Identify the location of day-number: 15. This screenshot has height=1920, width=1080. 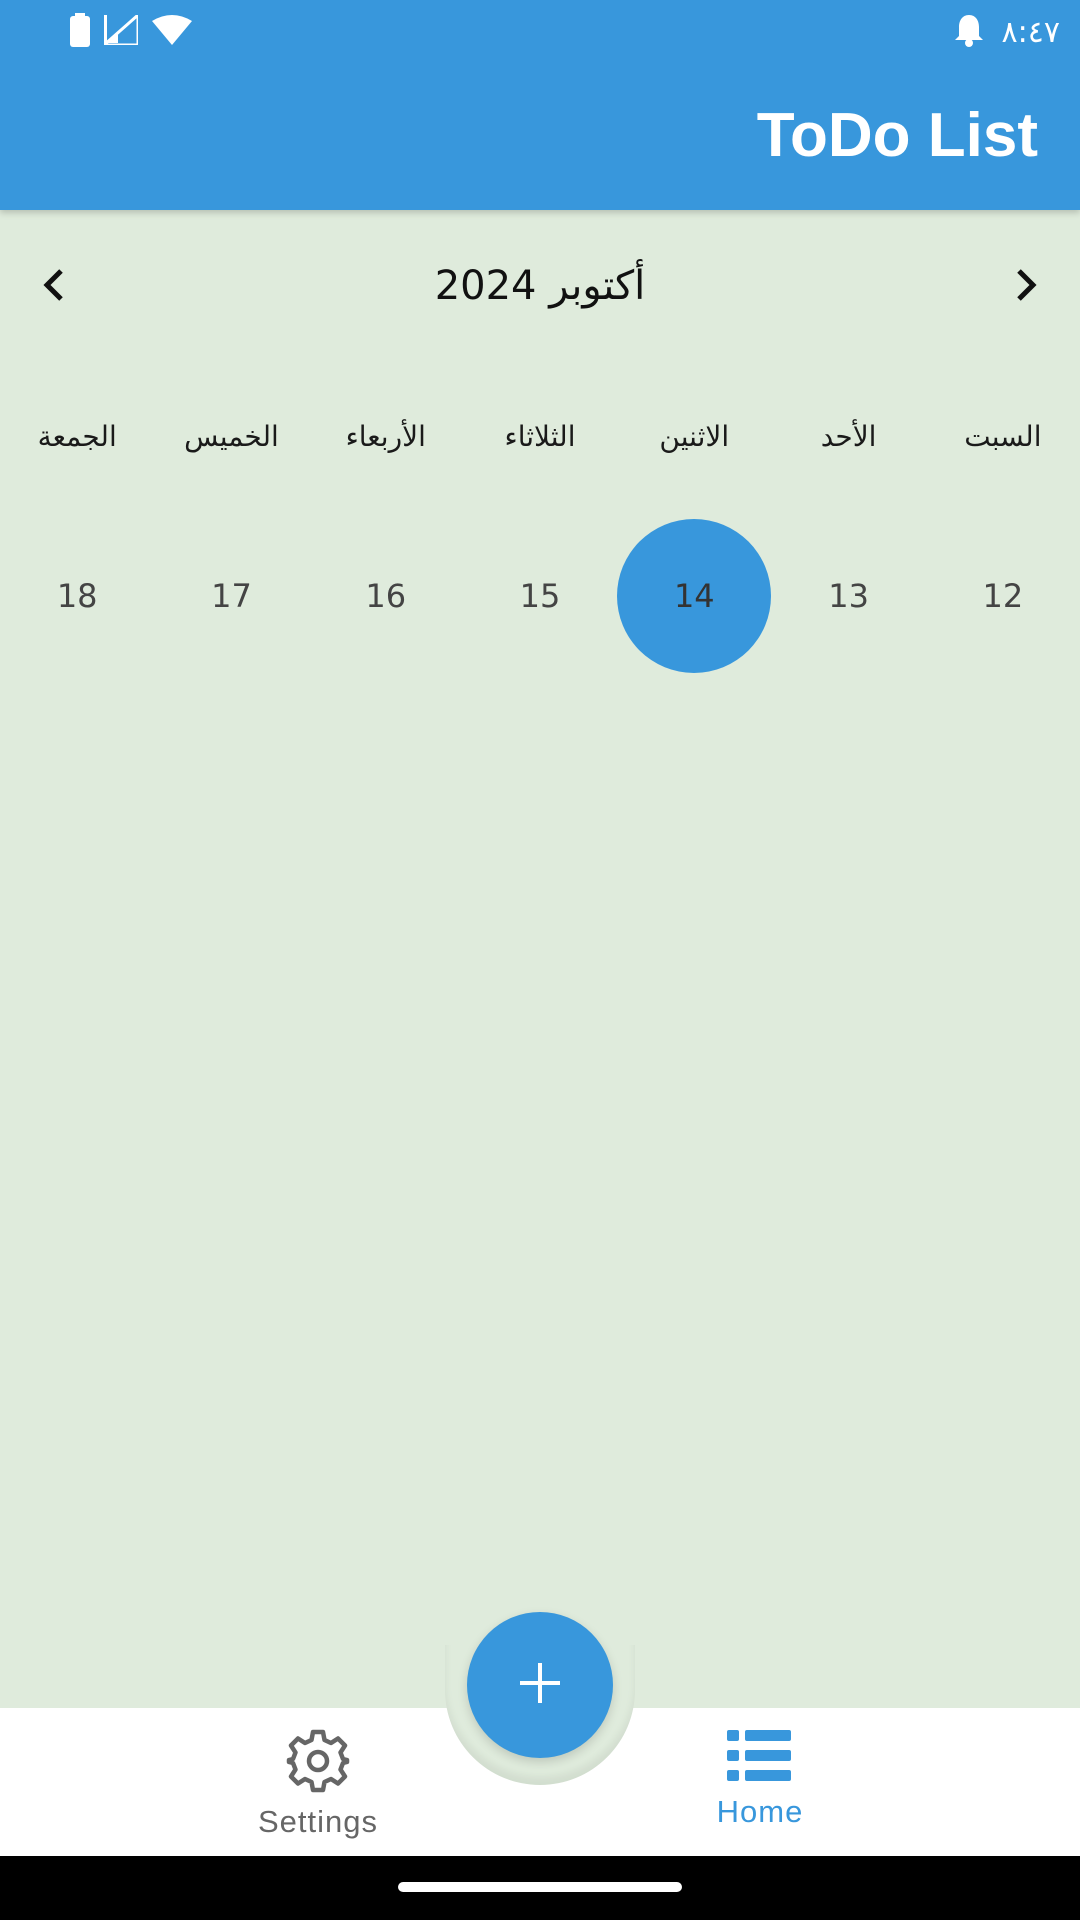
(540, 596).